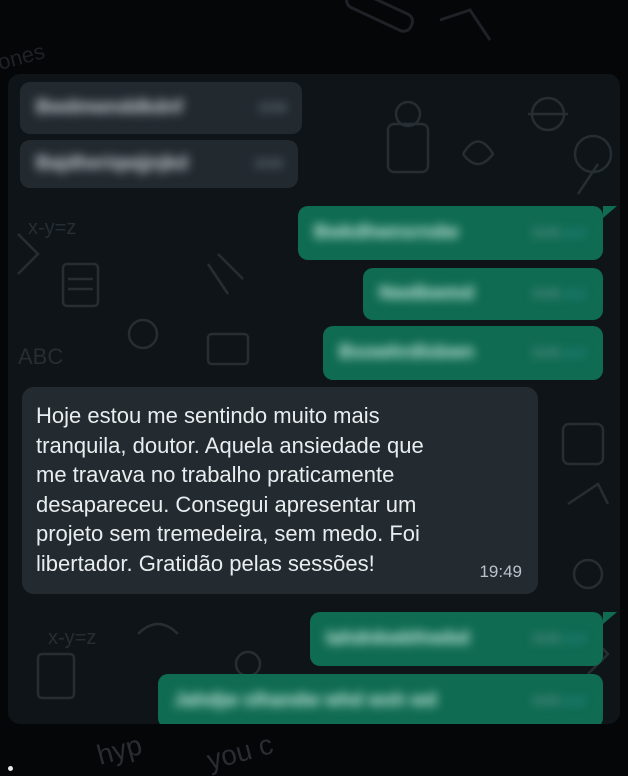  Describe the element at coordinates (407, 352) in the screenshot. I see `message-text: Bsowhrdlsbwn` at that location.